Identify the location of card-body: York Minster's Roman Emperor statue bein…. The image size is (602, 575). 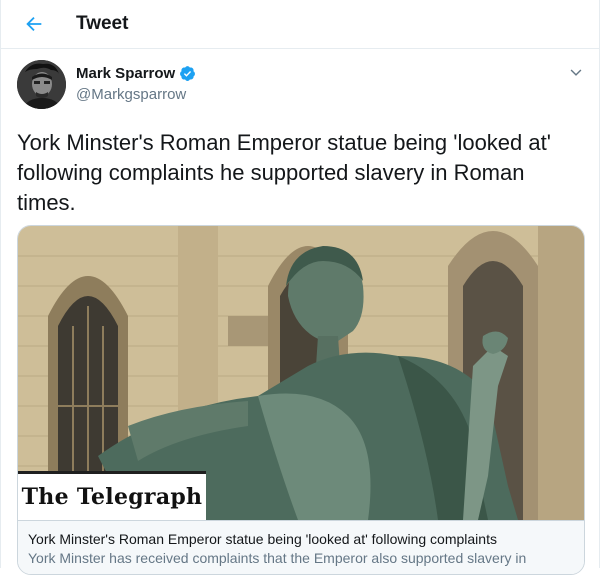
(301, 547).